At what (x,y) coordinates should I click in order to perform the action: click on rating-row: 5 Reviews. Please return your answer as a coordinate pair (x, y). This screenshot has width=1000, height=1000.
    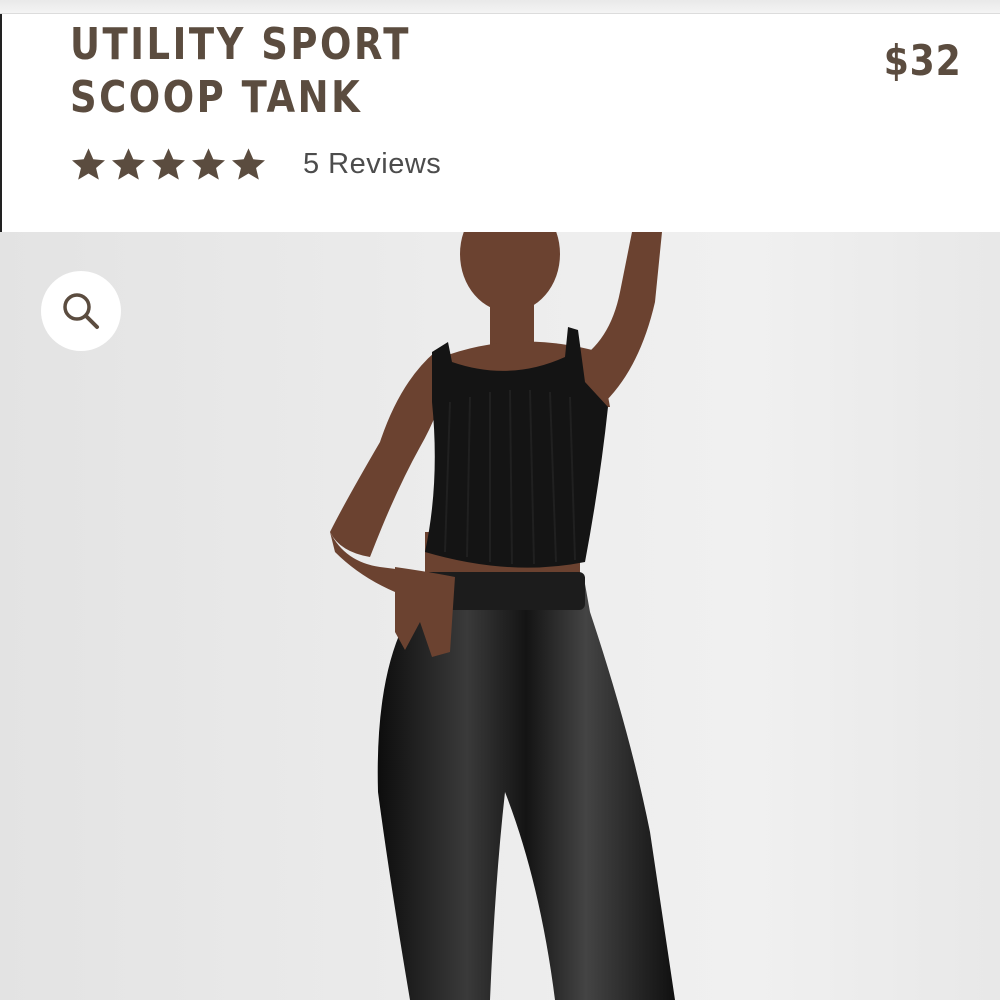
    Looking at the image, I should click on (255, 164).